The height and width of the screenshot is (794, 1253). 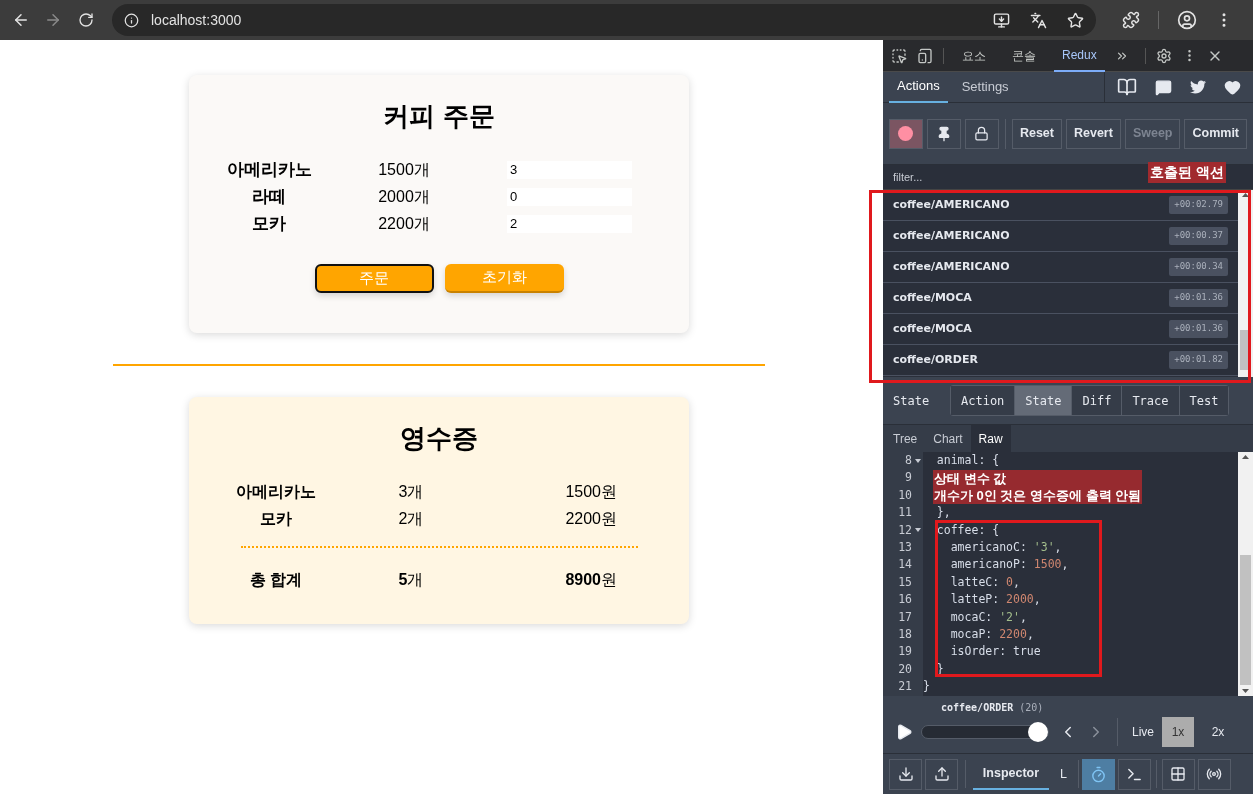 What do you see at coordinates (404, 169) in the screenshot?
I see `coffee-price: 1500개` at bounding box center [404, 169].